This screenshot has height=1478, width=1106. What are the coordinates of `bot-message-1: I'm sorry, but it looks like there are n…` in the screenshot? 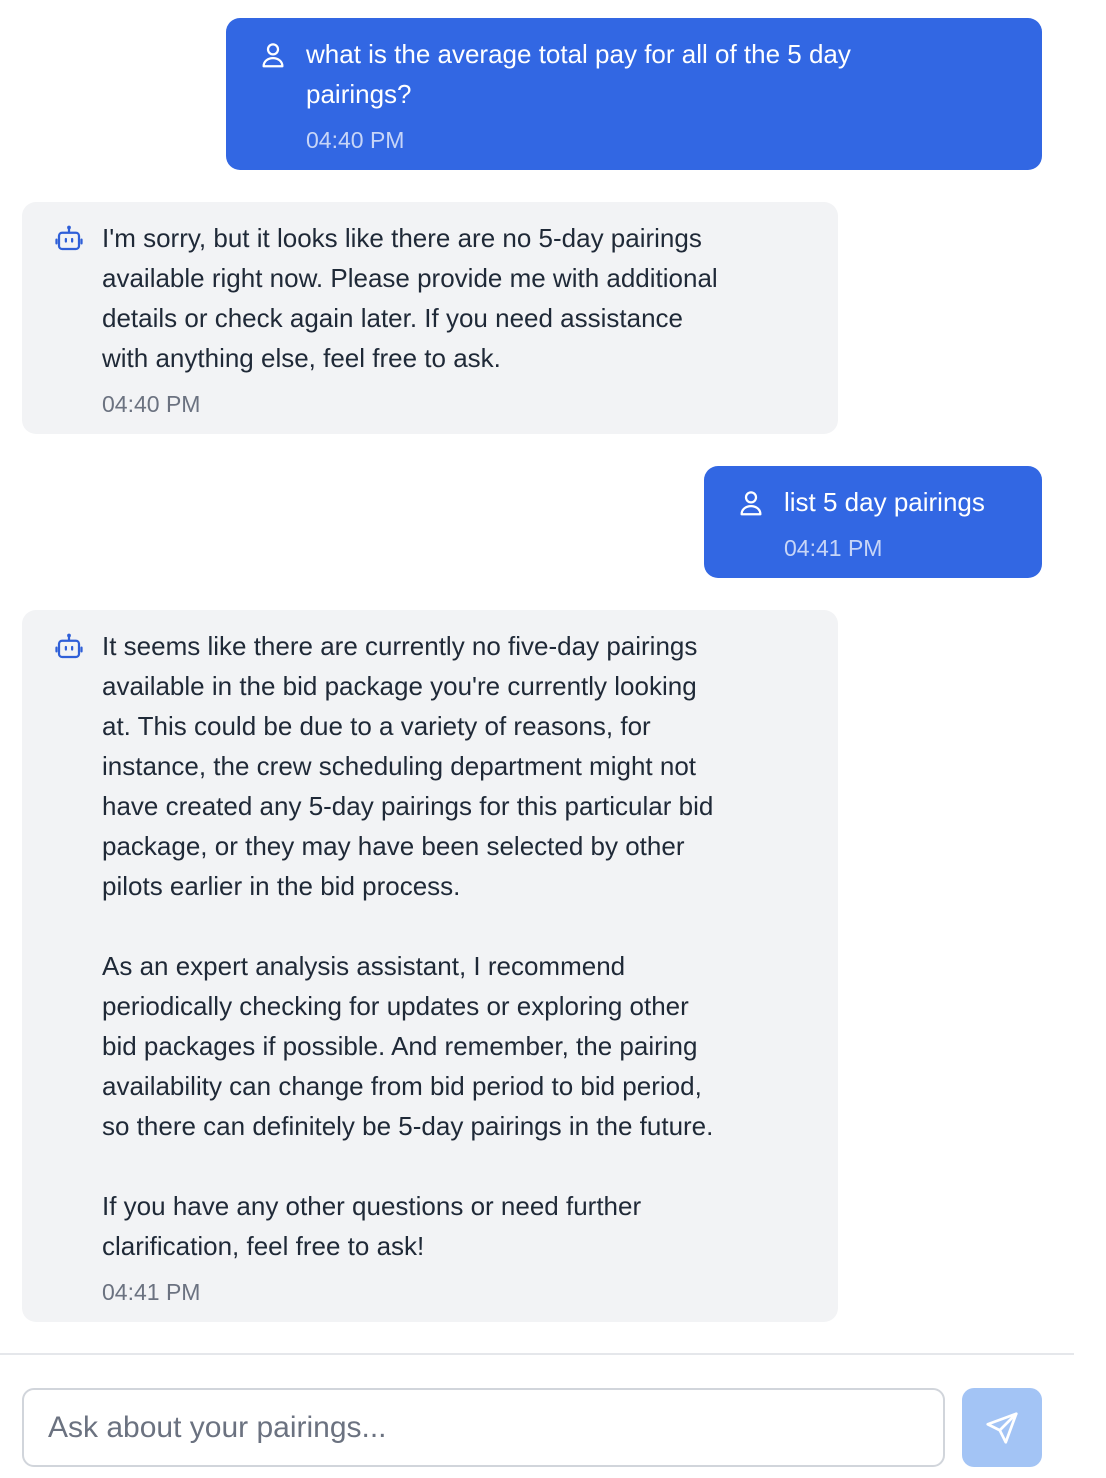 It's located at (430, 318).